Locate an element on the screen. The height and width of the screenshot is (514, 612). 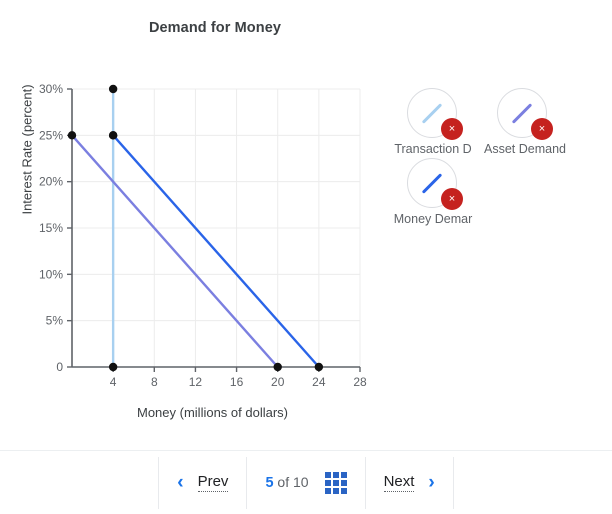
legend-item-label: Transaction D is located at coordinates (433, 149).